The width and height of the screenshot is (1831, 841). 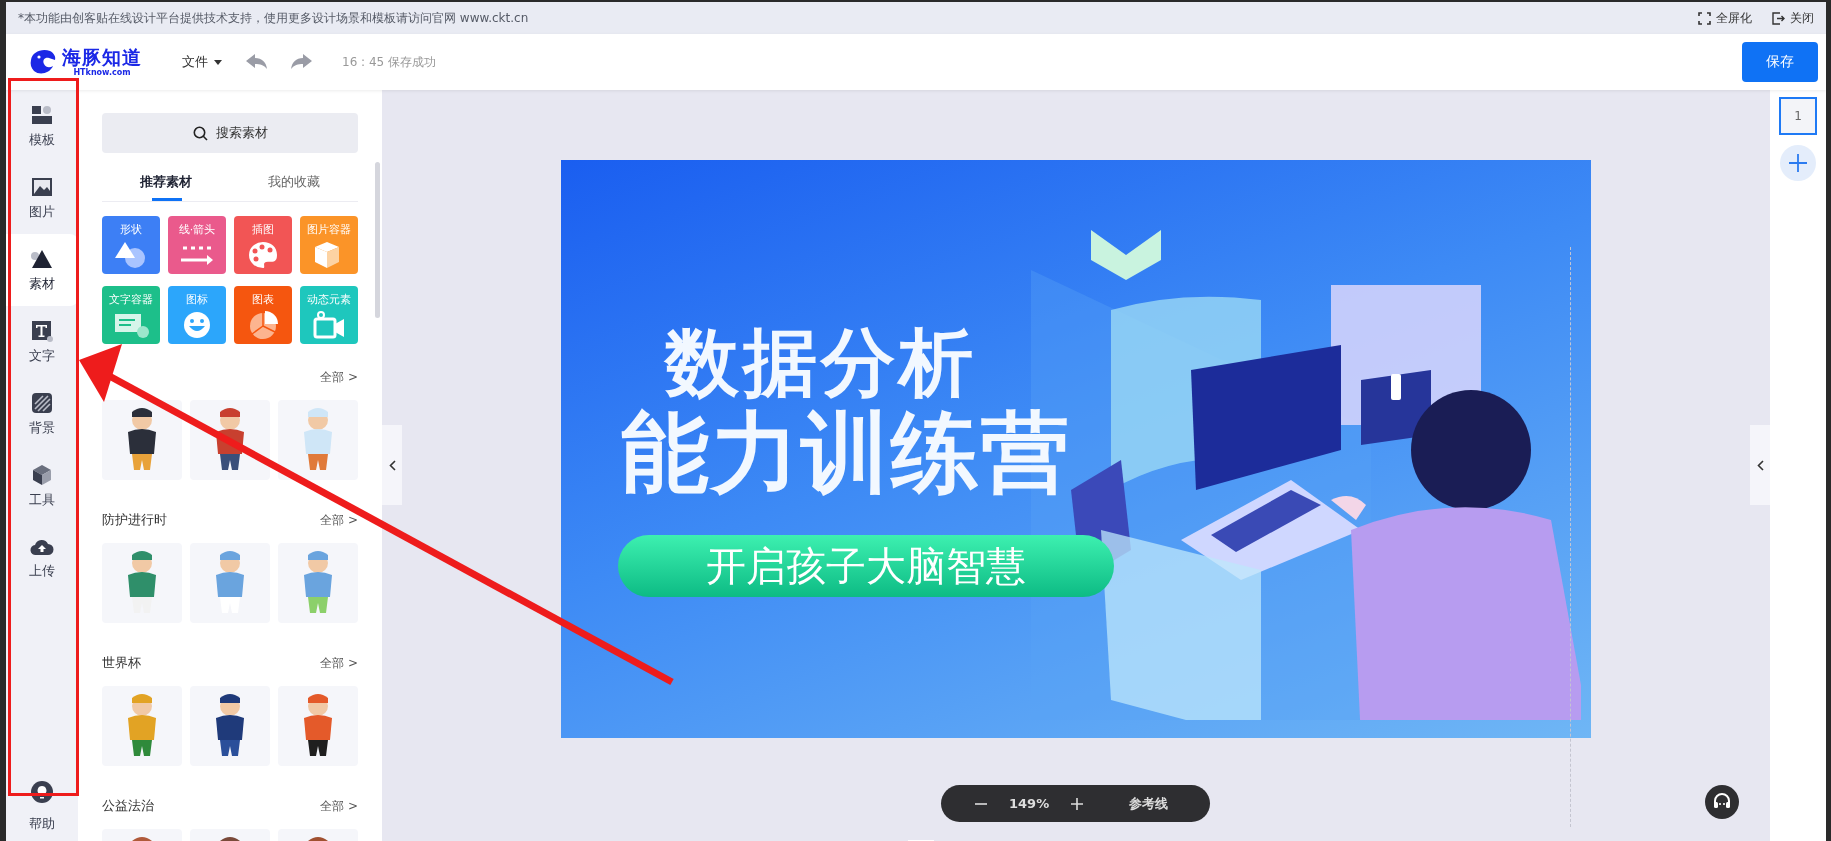 I want to click on fullscreen-icon, so click(x=1704, y=18).